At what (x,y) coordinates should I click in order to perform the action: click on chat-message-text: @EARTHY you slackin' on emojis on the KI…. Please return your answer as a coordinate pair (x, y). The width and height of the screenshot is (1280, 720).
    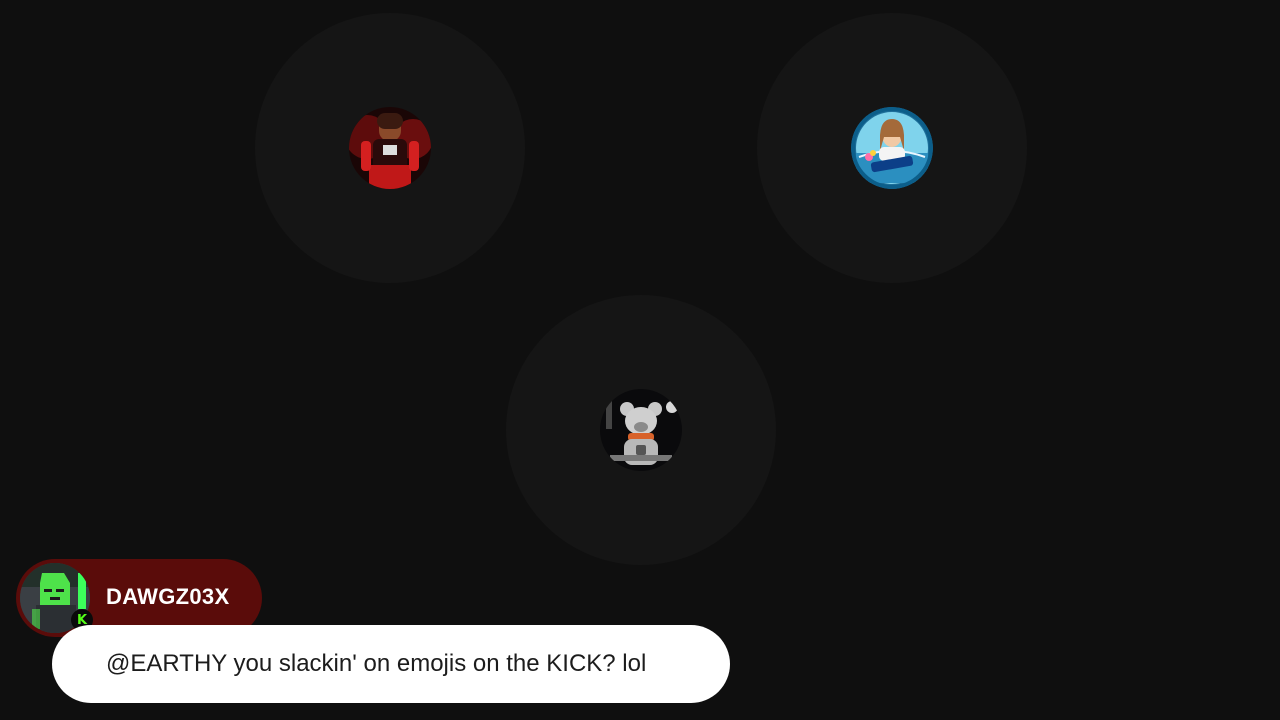
    Looking at the image, I should click on (376, 663).